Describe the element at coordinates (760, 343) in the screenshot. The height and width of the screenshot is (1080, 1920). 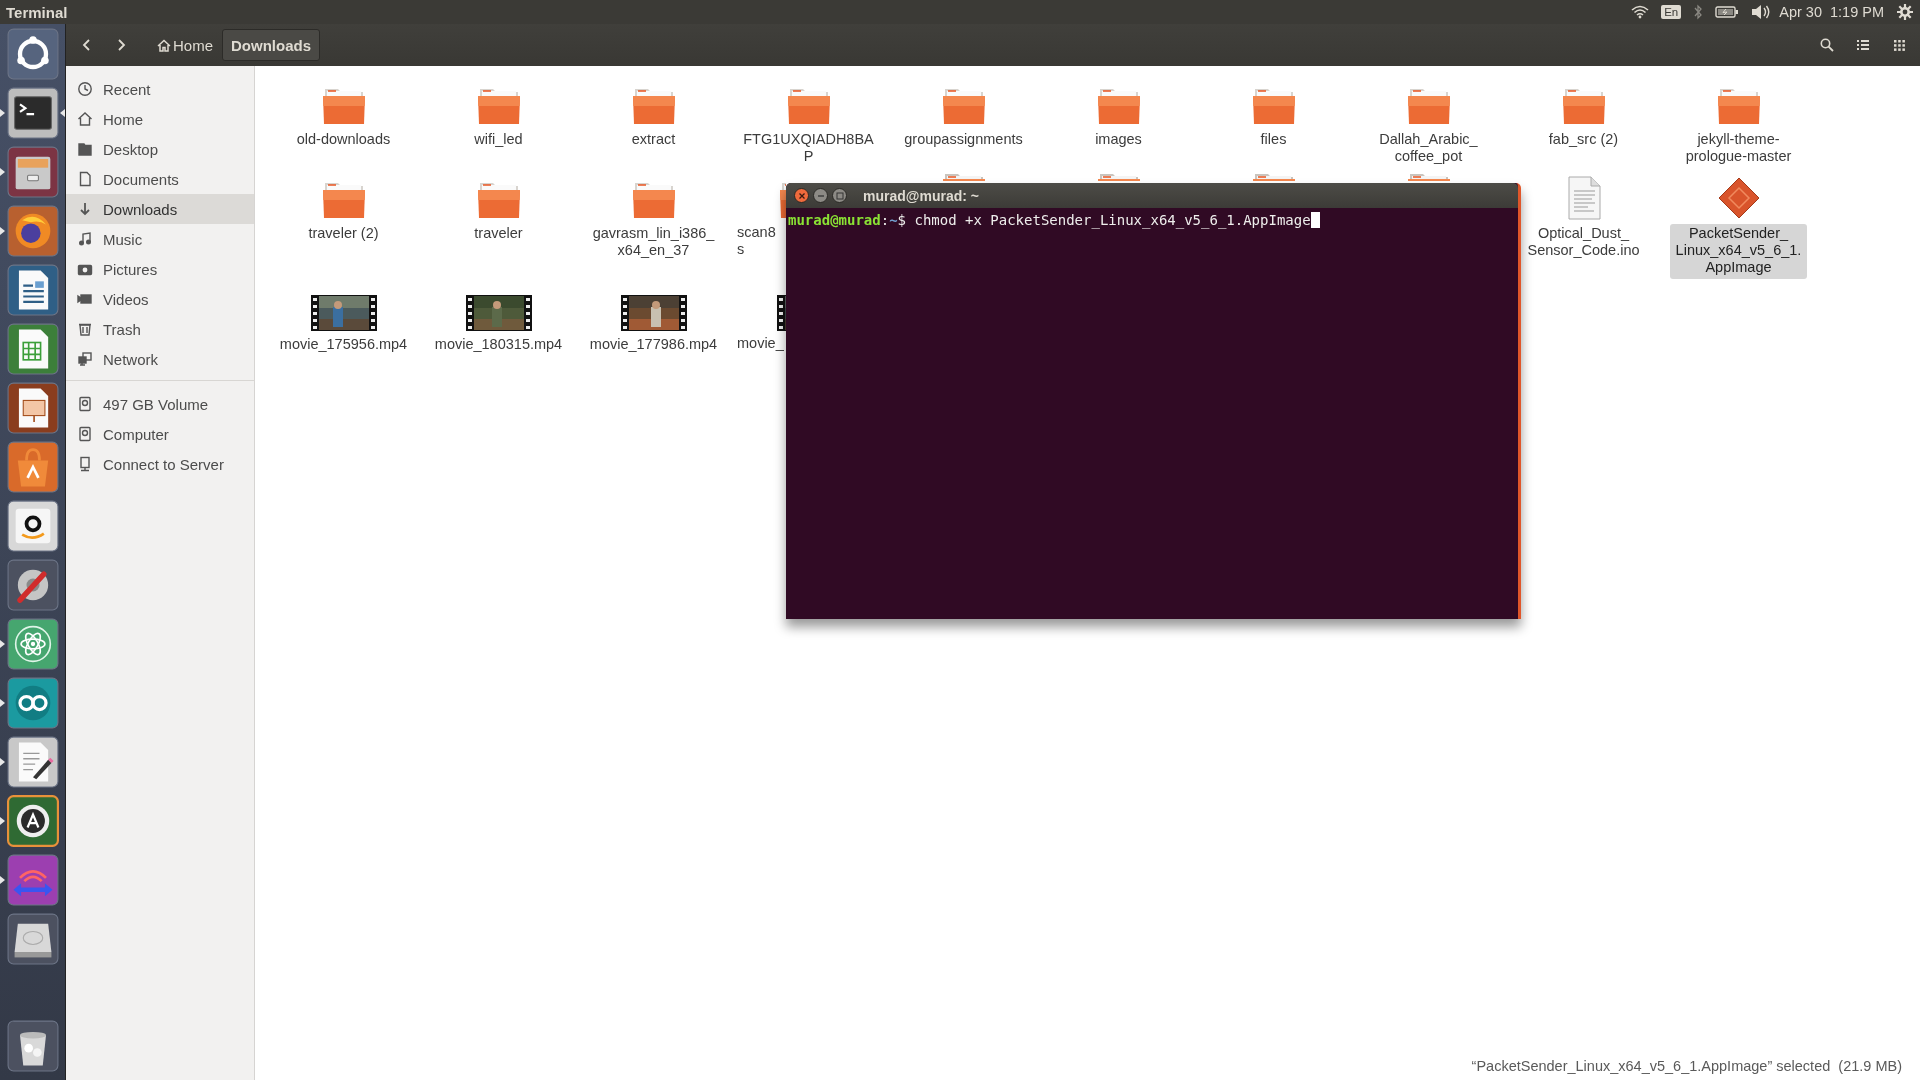
I see `file-name: movie_` at that location.